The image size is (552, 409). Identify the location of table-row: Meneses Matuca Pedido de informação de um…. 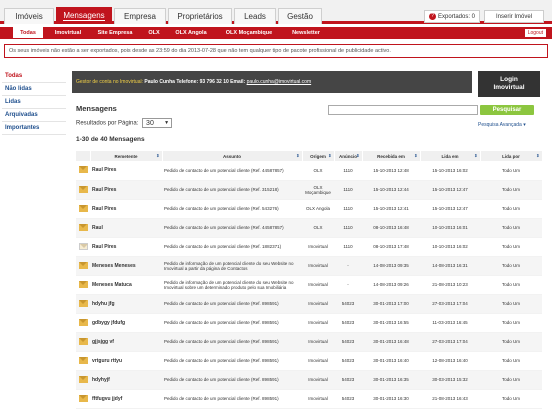
(309, 285).